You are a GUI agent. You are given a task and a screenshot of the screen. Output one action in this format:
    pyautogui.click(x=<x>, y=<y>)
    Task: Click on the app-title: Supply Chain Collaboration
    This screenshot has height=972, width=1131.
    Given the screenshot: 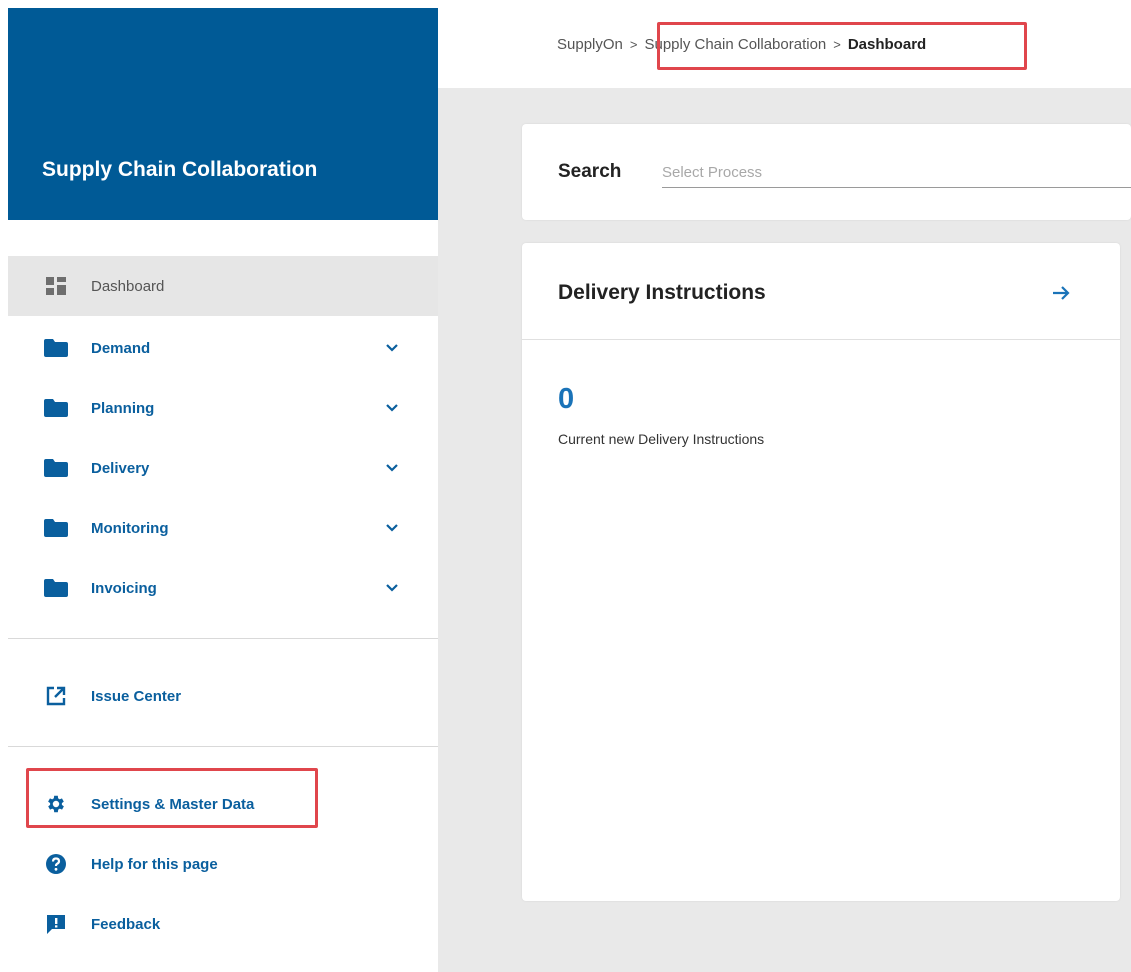 What is the action you would take?
    pyautogui.click(x=180, y=169)
    